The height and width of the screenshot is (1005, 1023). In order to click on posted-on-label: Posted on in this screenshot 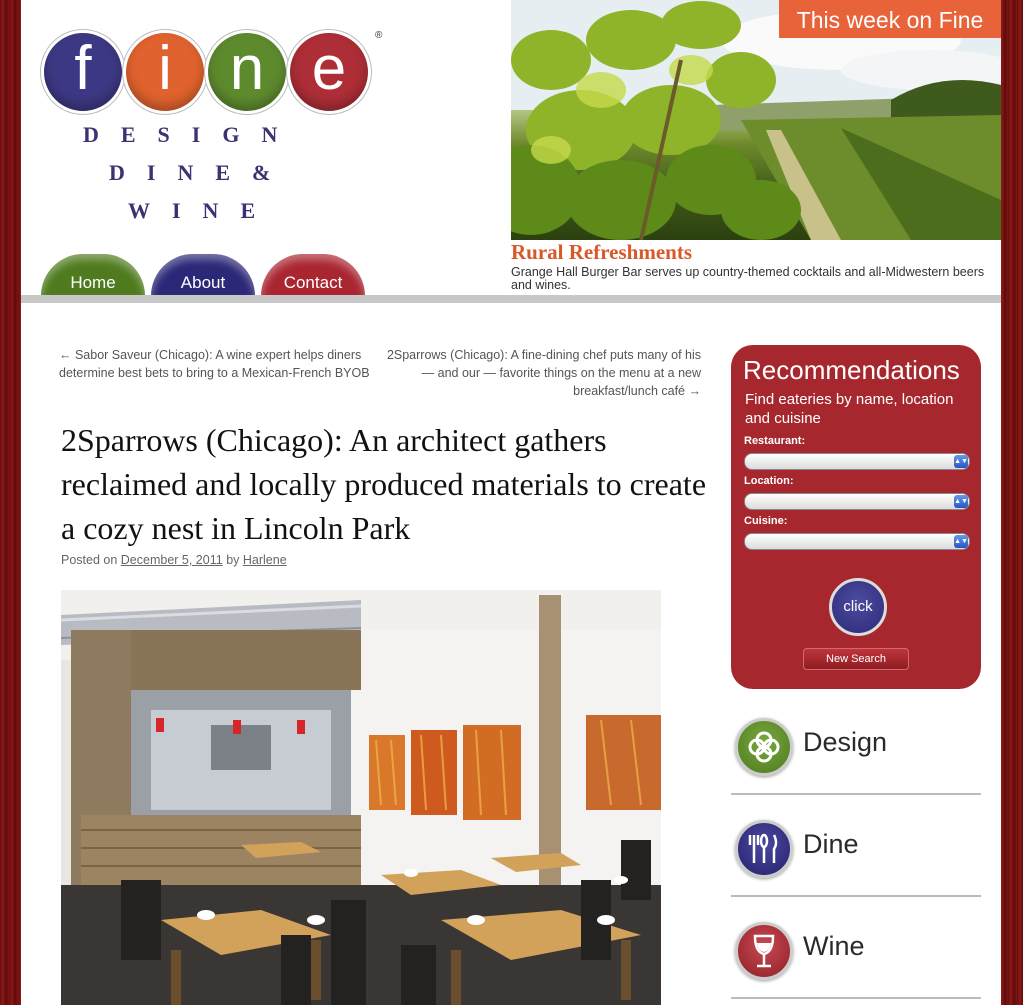, I will do `click(89, 560)`.